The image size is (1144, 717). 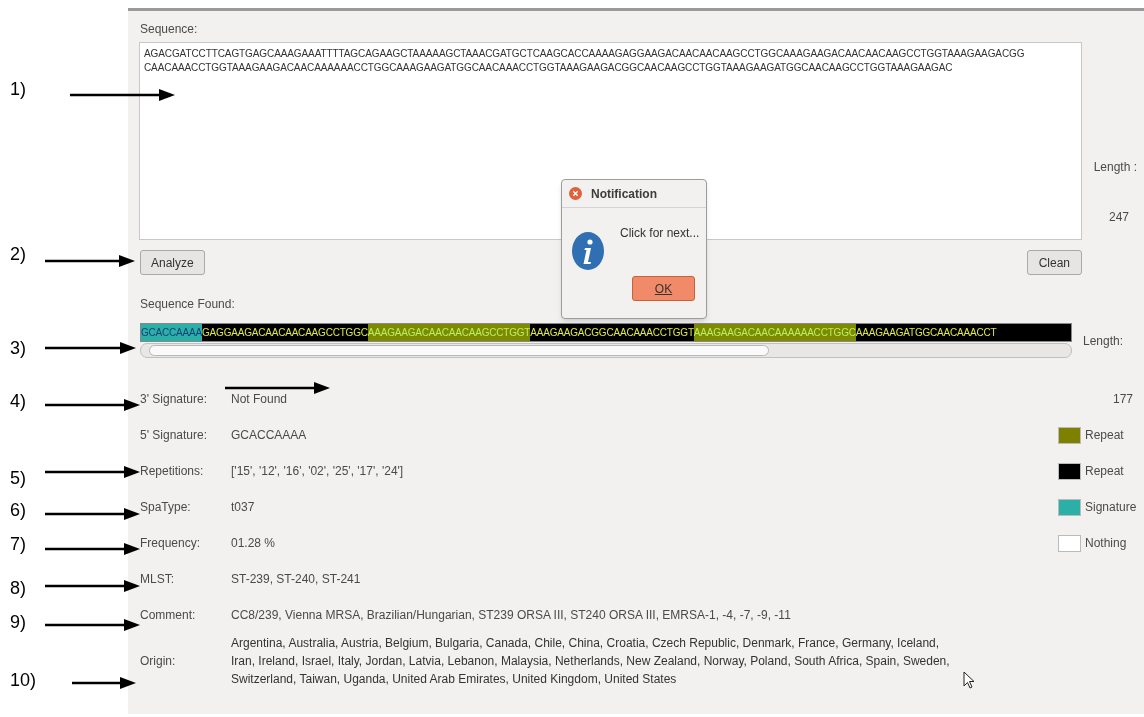 What do you see at coordinates (169, 29) in the screenshot?
I see `sequence-label: Sequence:` at bounding box center [169, 29].